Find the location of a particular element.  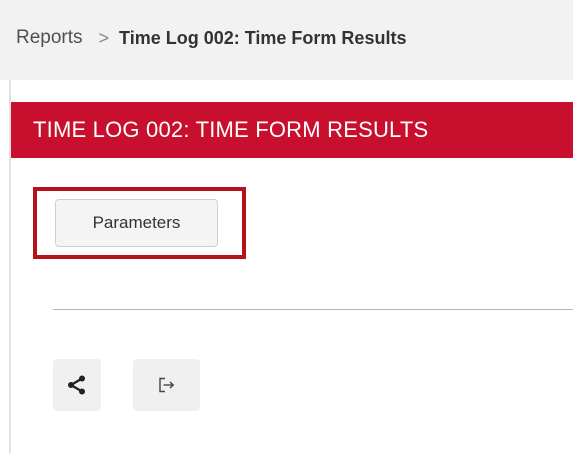

page-title-bar: TIME LOG 002: TIME FORM RESULTS is located at coordinates (292, 130).